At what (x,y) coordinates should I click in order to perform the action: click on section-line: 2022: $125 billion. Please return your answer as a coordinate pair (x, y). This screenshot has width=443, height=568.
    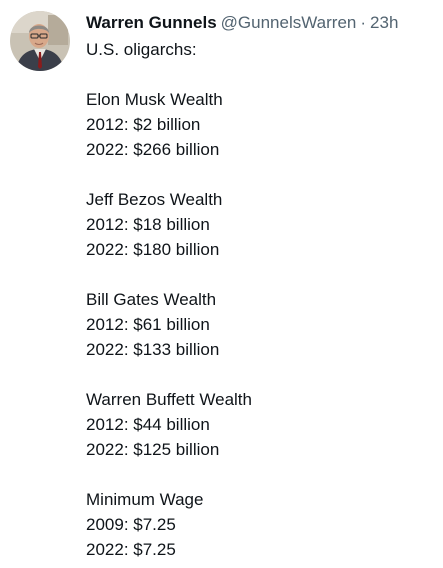
    Looking at the image, I should click on (153, 449).